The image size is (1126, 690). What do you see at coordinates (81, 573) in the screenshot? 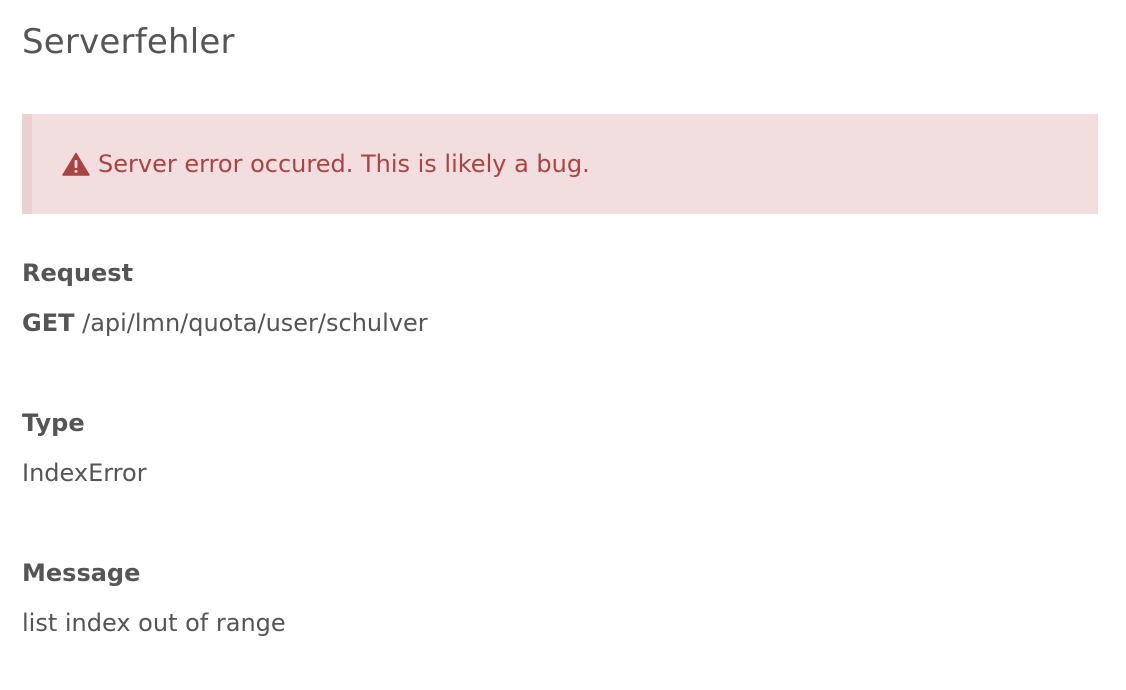
I see `message-label: Message` at bounding box center [81, 573].